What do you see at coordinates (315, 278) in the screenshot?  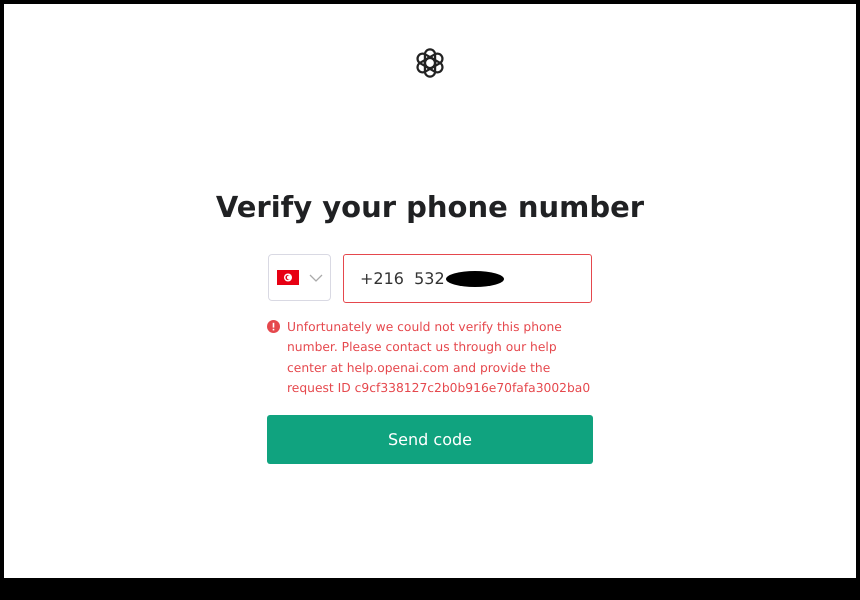 I see `chevron-down-icon` at bounding box center [315, 278].